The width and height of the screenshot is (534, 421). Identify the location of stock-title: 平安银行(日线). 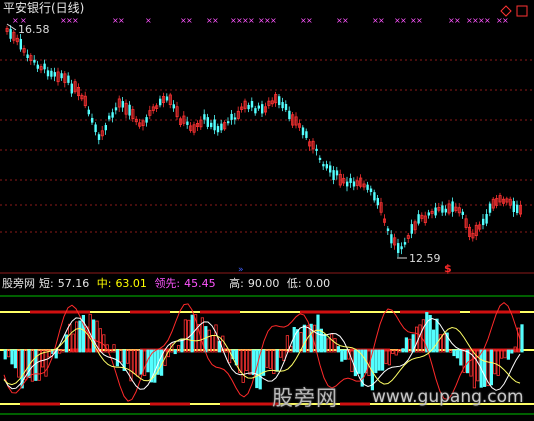
(44, 8).